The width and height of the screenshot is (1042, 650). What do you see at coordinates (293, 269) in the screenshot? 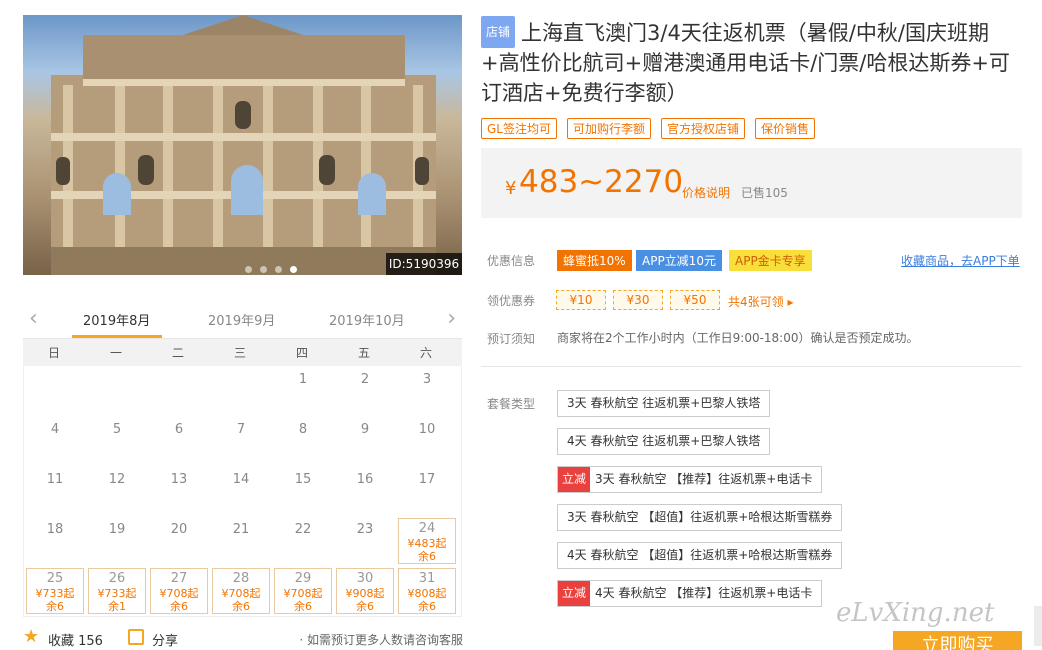
I see `slide-dot-active` at bounding box center [293, 269].